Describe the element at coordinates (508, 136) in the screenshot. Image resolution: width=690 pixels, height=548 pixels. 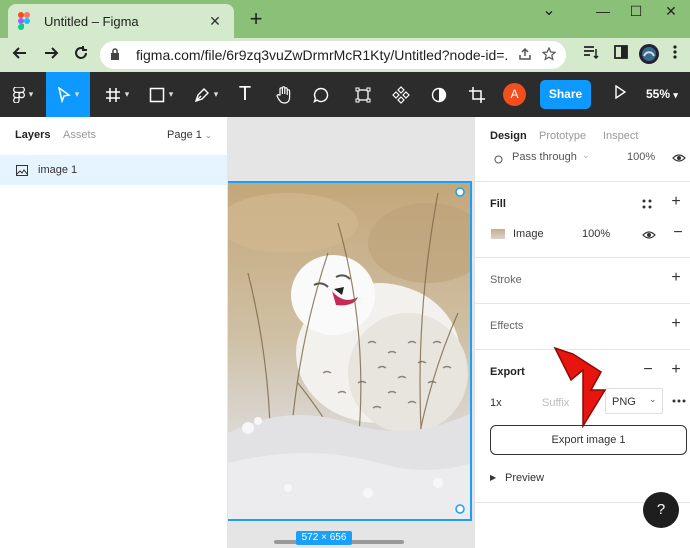
I see `tab-design: Design` at that location.